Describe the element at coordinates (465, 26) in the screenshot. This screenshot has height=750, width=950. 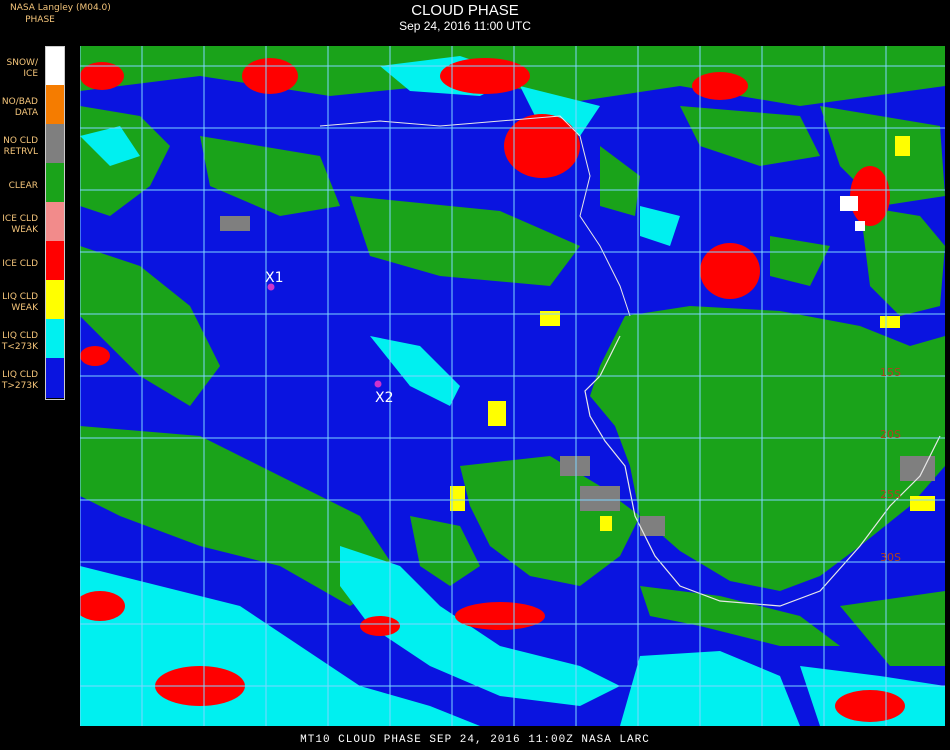
I see `title-datetime: Sep 24, 2016 11:00 UTC` at that location.